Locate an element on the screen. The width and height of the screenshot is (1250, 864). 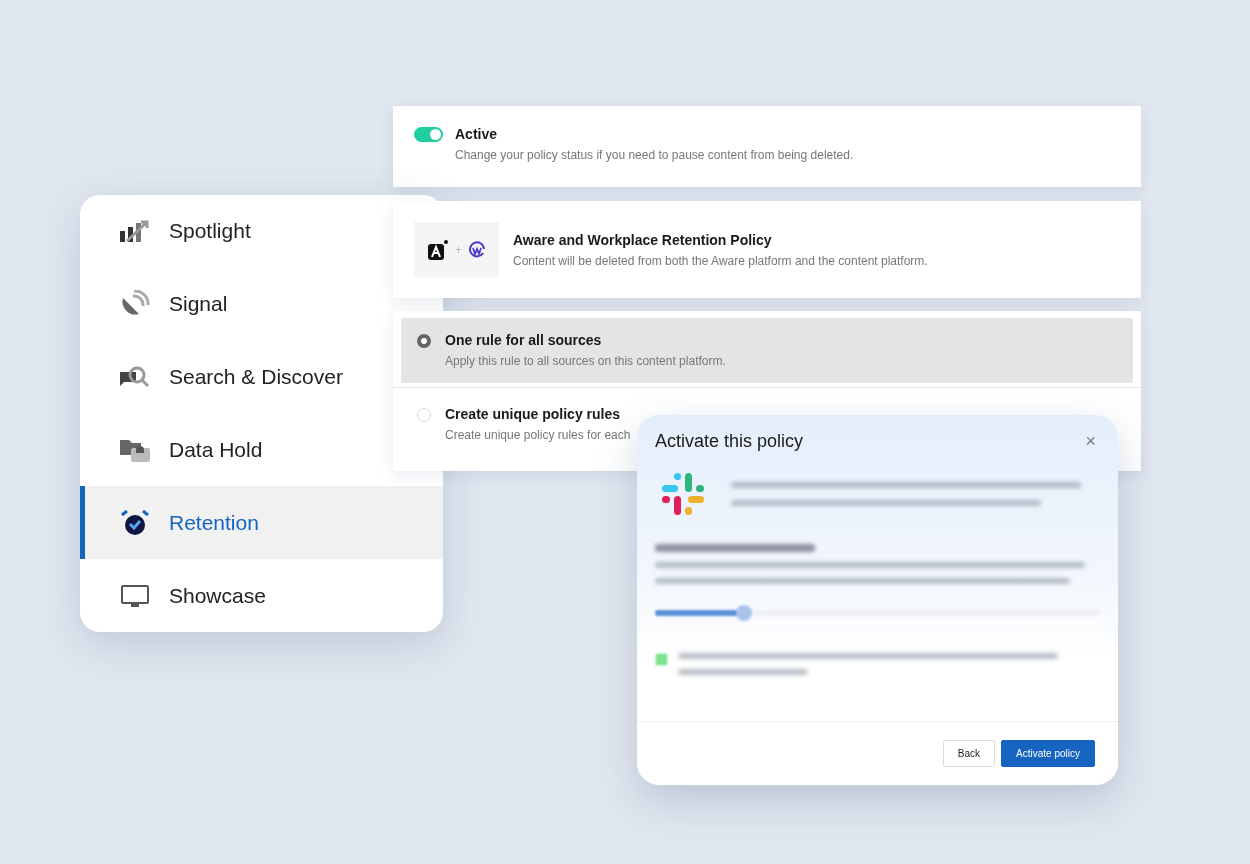
plus-sign: + is located at coordinates (458, 249).